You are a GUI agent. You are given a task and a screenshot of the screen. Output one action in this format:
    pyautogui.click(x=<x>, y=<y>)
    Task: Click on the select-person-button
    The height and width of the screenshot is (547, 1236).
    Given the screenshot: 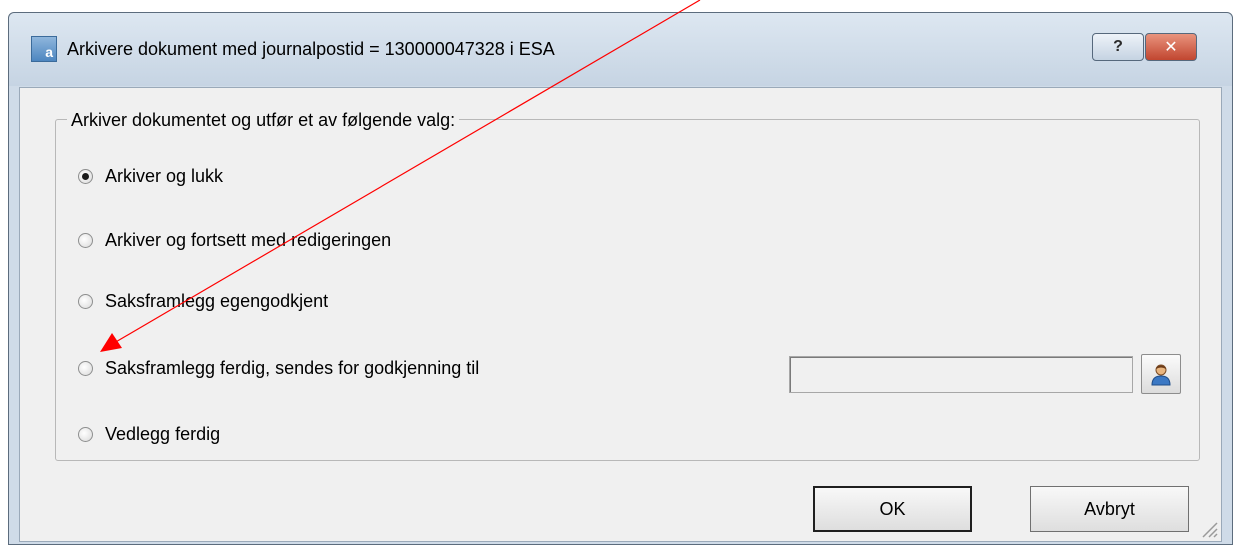 What is the action you would take?
    pyautogui.click(x=1161, y=374)
    